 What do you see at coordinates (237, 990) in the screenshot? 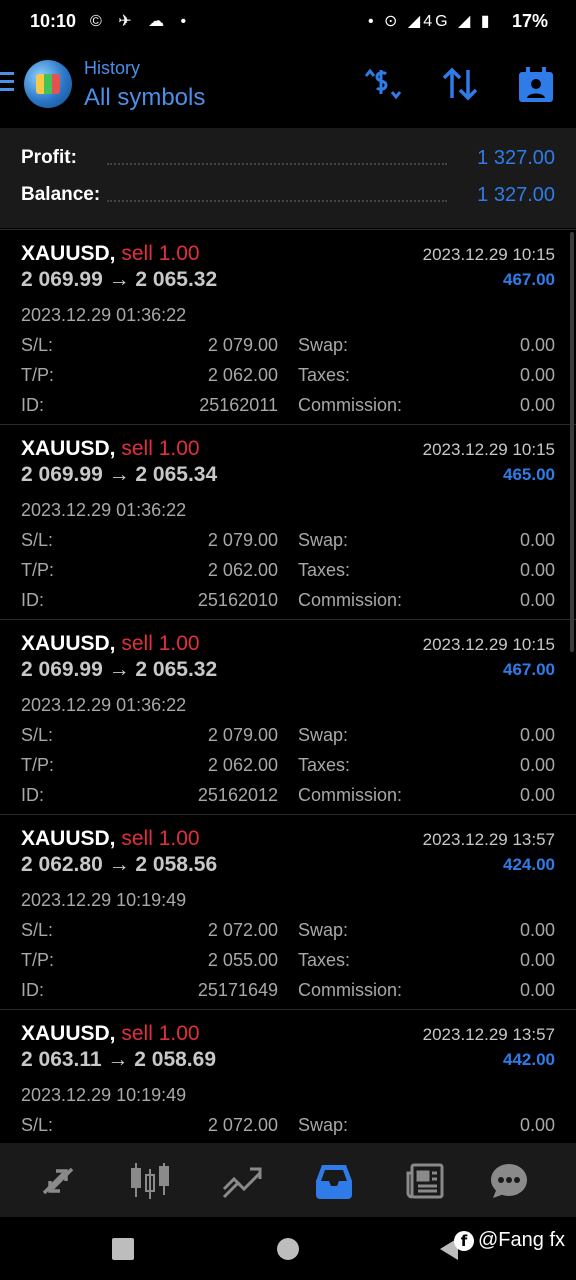
I see `id-value: 25171649` at bounding box center [237, 990].